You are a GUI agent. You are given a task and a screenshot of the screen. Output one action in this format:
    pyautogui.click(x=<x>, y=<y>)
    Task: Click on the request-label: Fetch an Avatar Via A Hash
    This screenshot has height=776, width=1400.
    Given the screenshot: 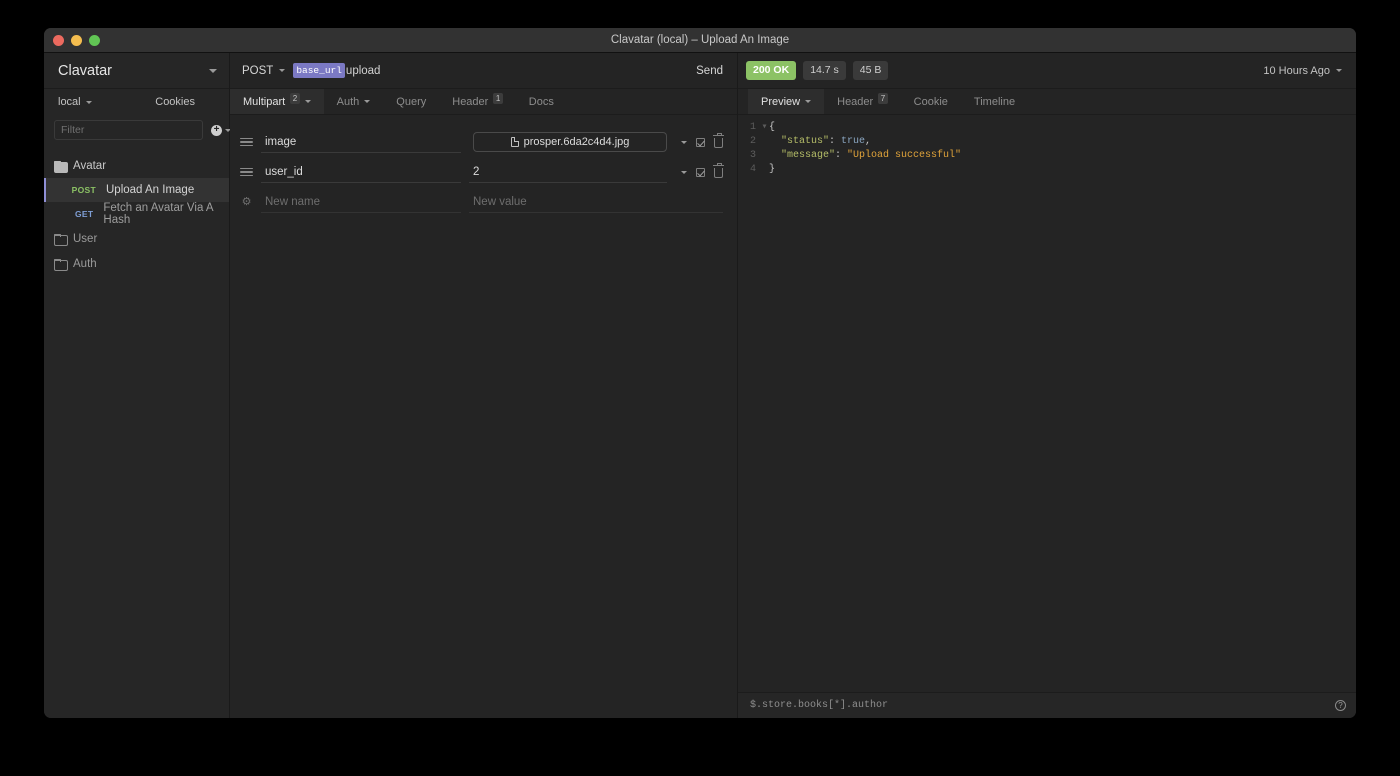 What is the action you would take?
    pyautogui.click(x=158, y=214)
    